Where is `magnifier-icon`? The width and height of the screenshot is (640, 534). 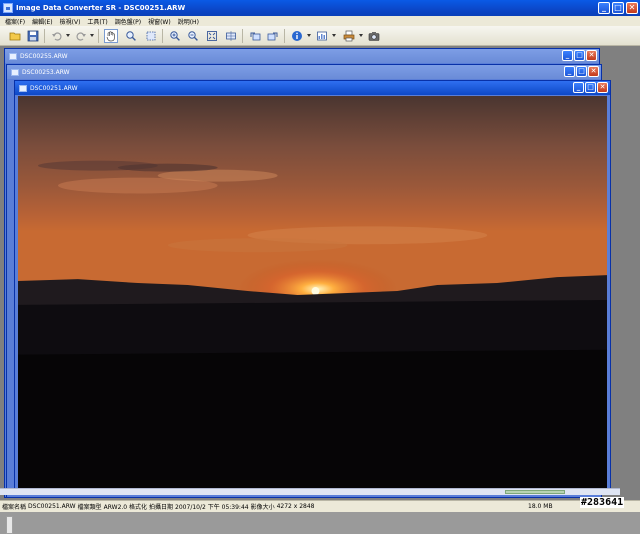 magnifier-icon is located at coordinates (131, 36).